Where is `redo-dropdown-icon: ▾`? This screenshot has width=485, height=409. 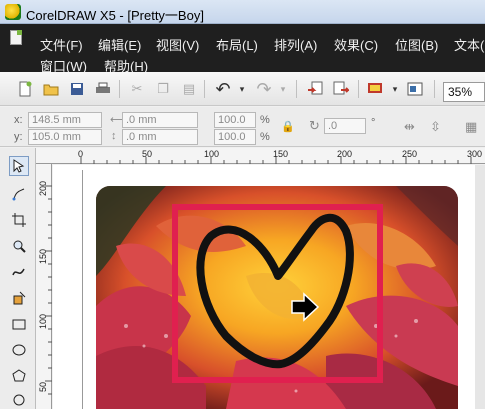 redo-dropdown-icon: ▾ is located at coordinates (283, 89).